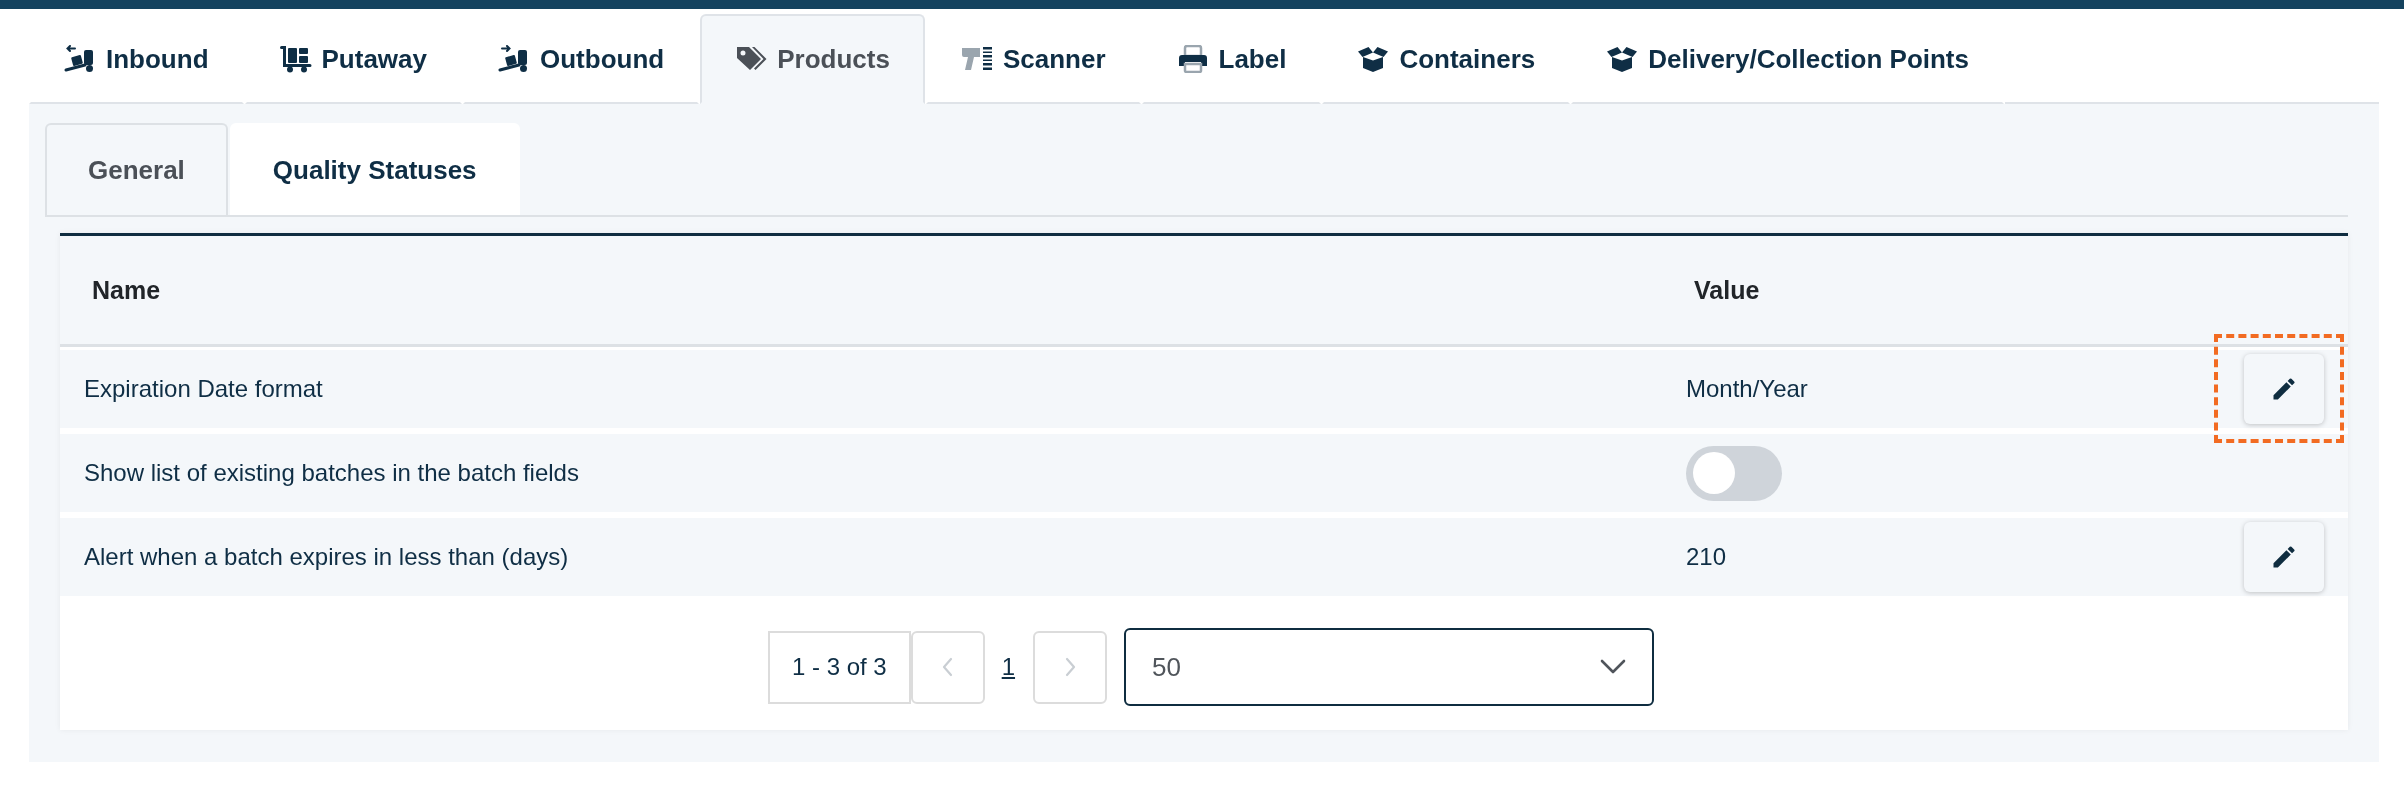 The height and width of the screenshot is (800, 2404). What do you see at coordinates (136, 169) in the screenshot?
I see `sub-tab: General` at bounding box center [136, 169].